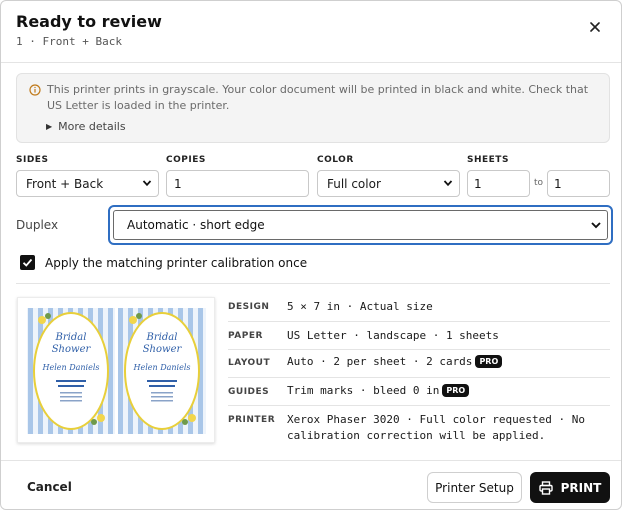 The height and width of the screenshot is (510, 622). I want to click on spec-value-wrap: Auto · 2 per sheet · 2 cards PRO, so click(395, 361).